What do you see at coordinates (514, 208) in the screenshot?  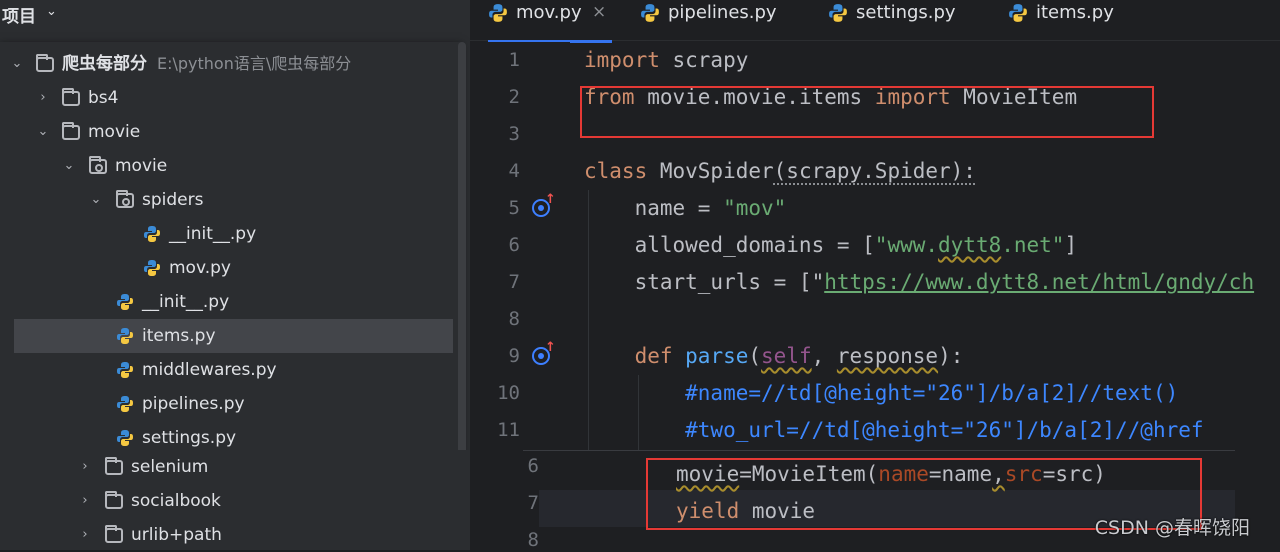 I see `line-number: 5` at bounding box center [514, 208].